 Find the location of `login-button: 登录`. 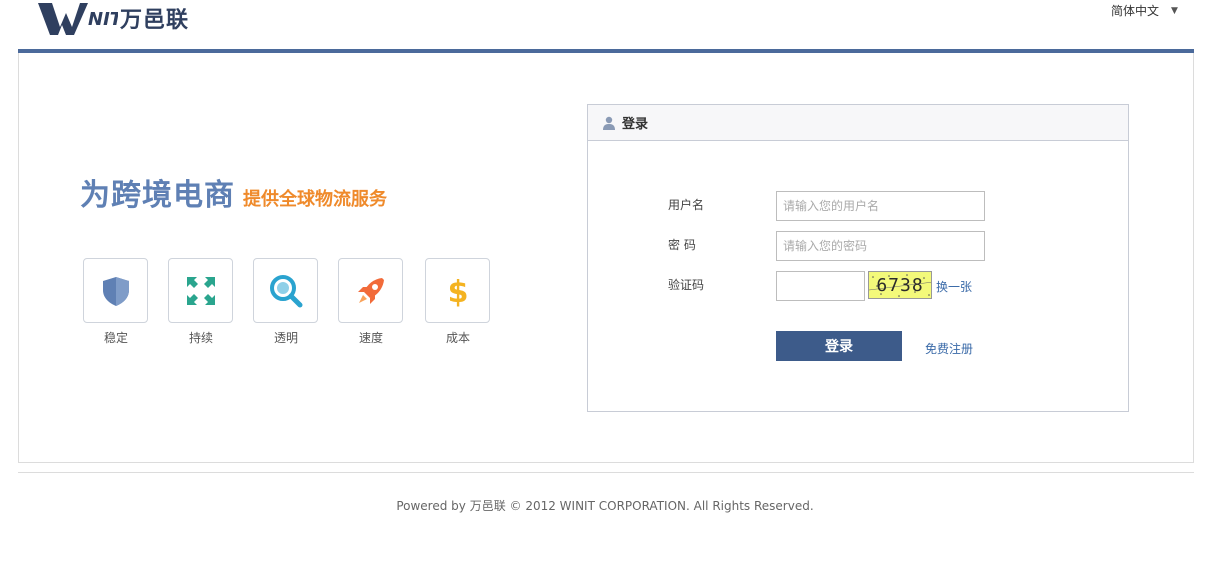

login-button: 登录 is located at coordinates (839, 346).